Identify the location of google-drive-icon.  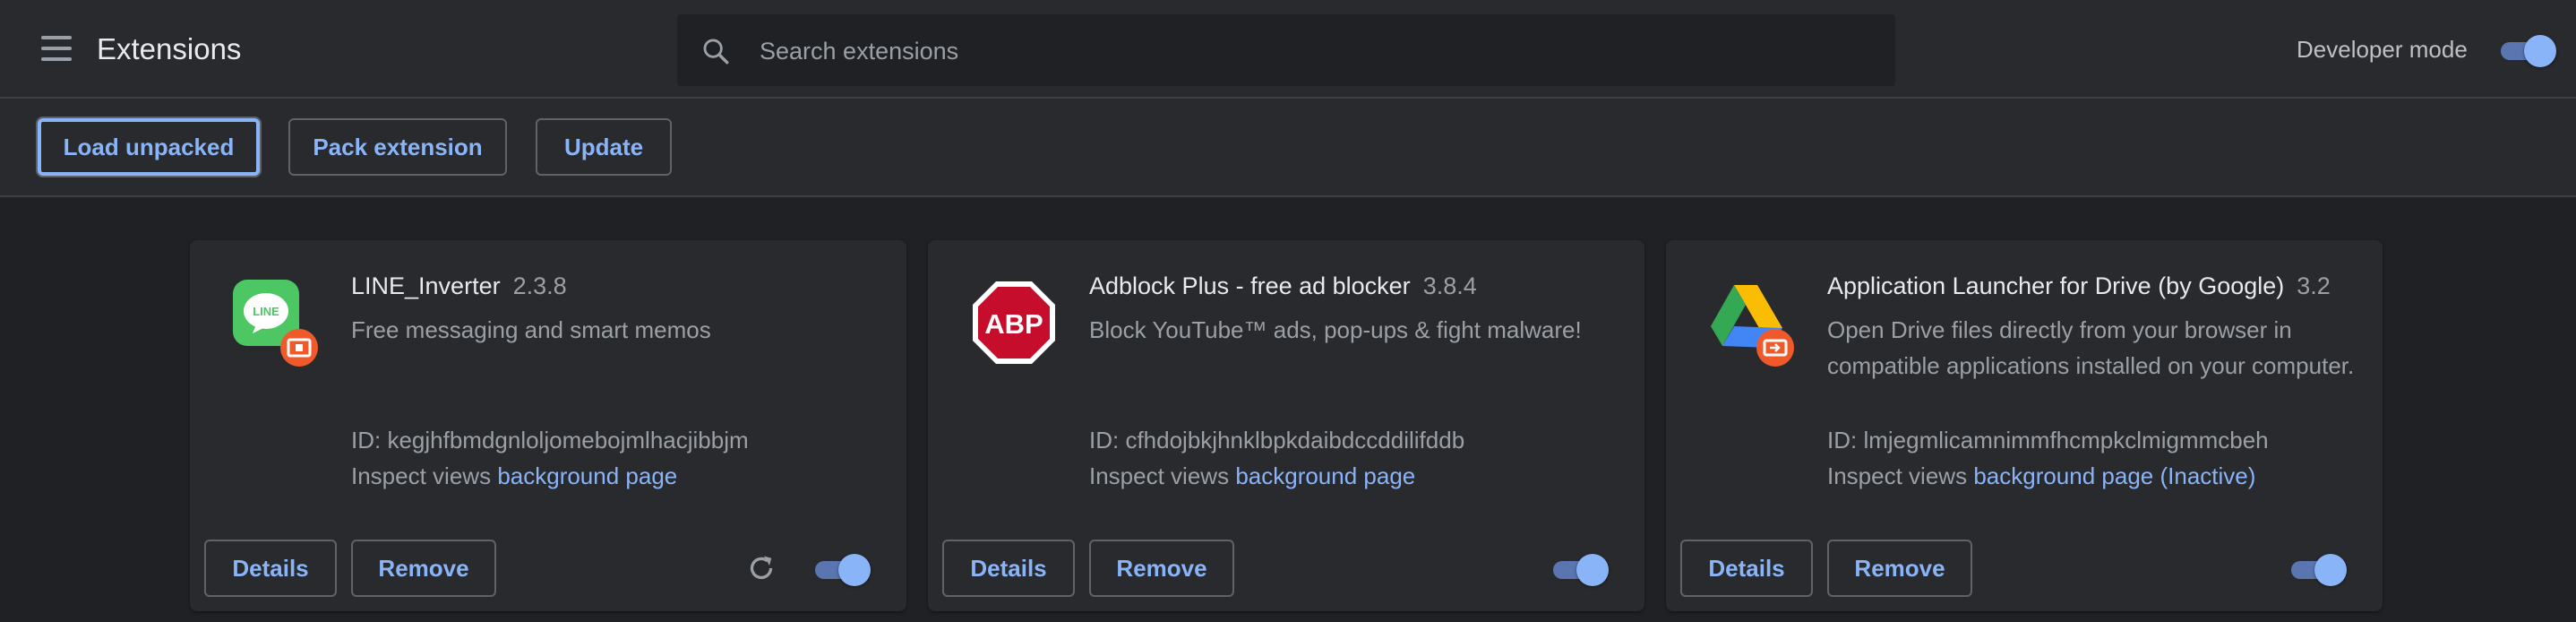
(1752, 322).